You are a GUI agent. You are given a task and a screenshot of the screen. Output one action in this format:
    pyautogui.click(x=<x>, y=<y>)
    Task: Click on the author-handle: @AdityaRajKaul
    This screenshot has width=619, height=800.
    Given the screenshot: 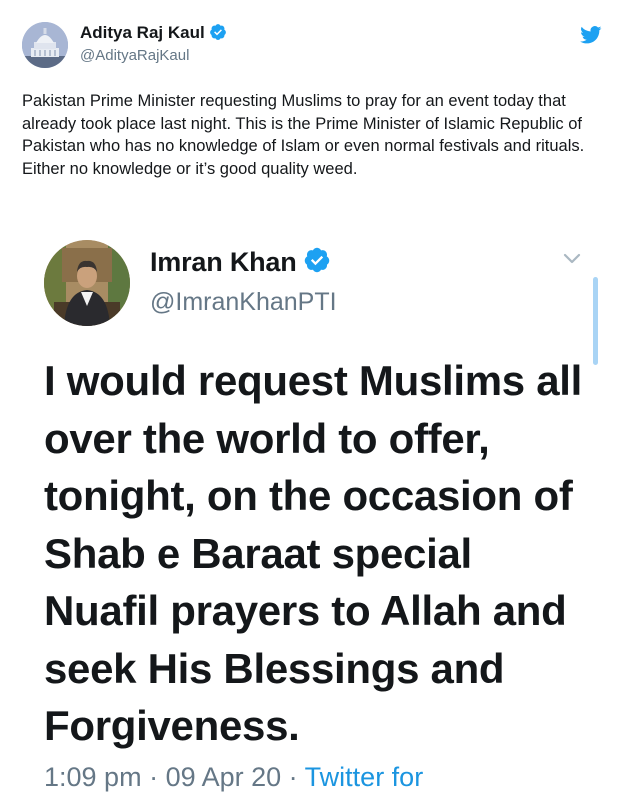 What is the action you would take?
    pyautogui.click(x=134, y=55)
    